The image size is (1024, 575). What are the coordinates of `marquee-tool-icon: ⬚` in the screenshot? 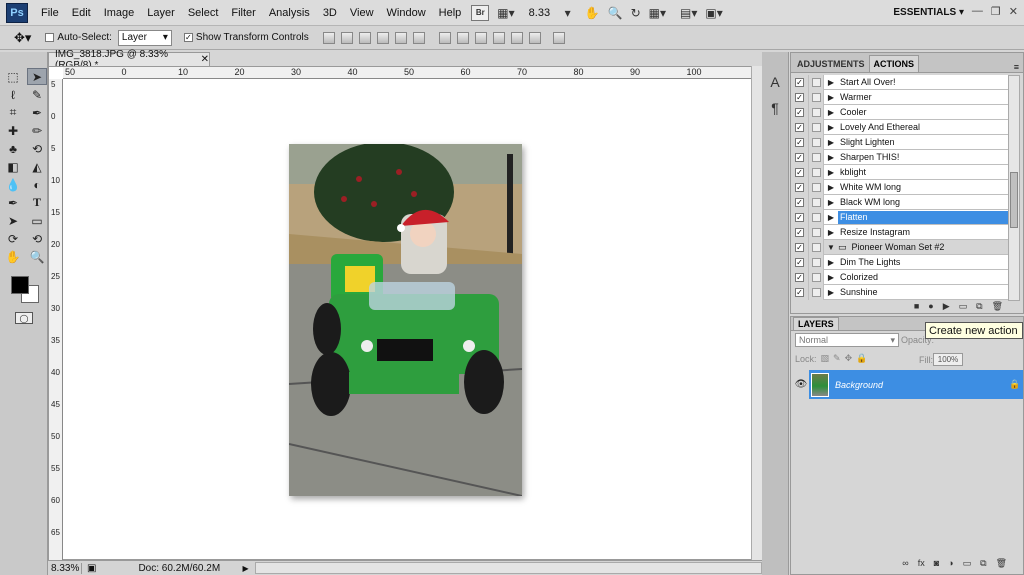 It's located at (13, 76).